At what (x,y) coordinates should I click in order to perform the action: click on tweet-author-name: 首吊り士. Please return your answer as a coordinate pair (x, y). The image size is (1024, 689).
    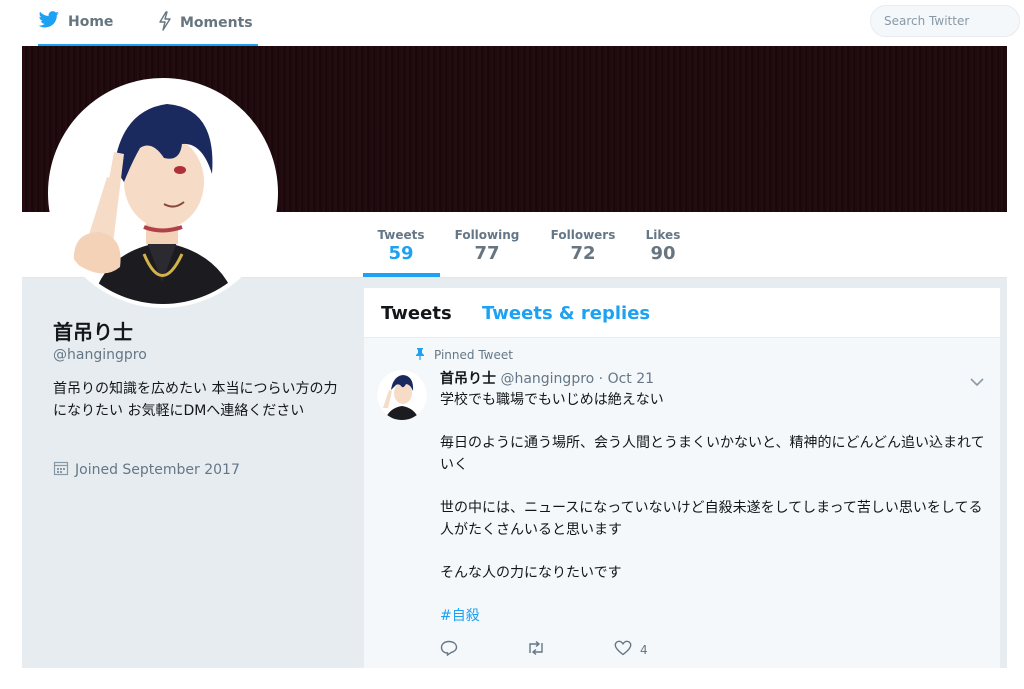
    Looking at the image, I should click on (468, 379).